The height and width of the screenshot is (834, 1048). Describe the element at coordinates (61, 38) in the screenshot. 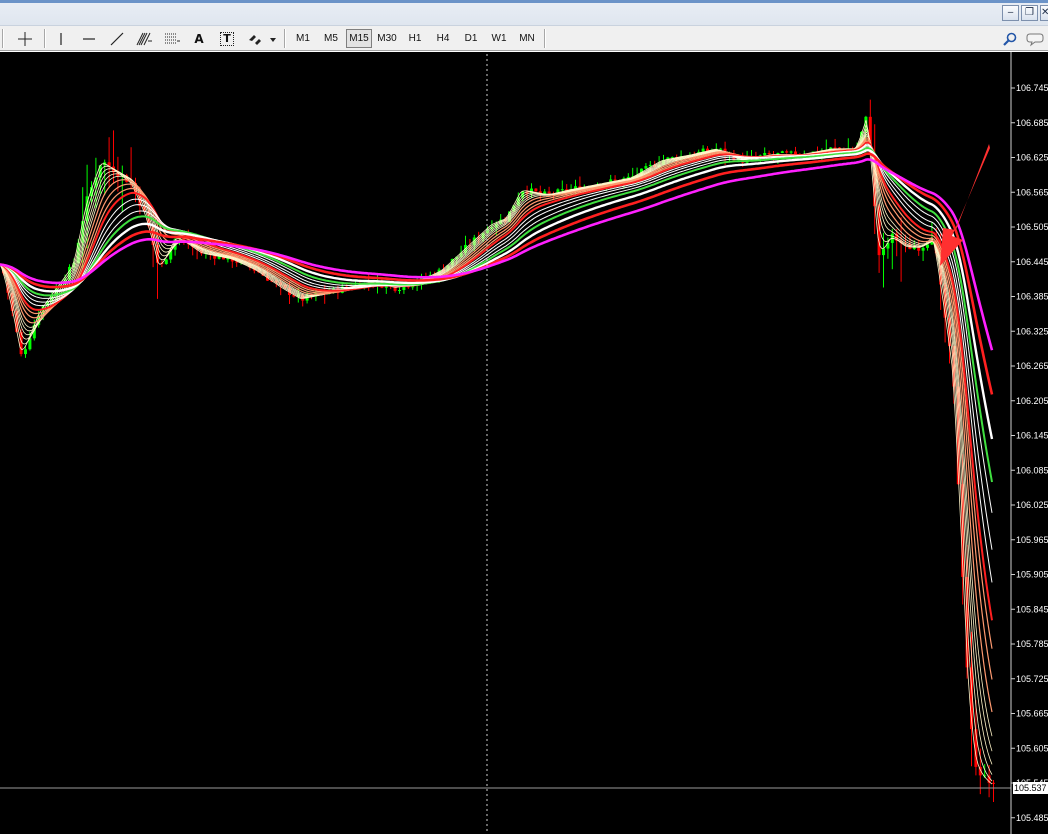

I see `vertical-line-icon` at that location.